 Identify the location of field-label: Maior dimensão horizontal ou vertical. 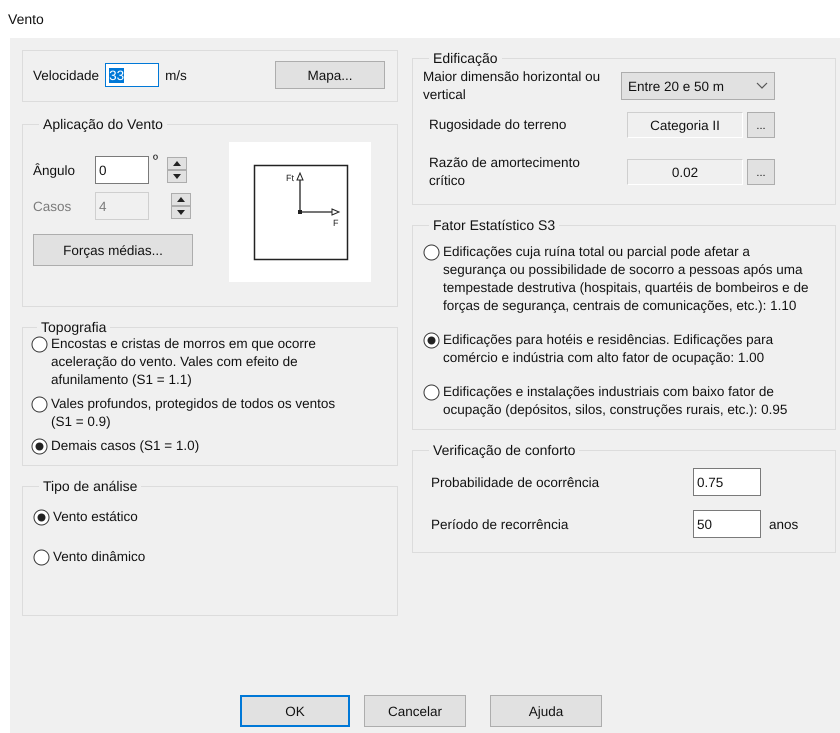
(512, 86).